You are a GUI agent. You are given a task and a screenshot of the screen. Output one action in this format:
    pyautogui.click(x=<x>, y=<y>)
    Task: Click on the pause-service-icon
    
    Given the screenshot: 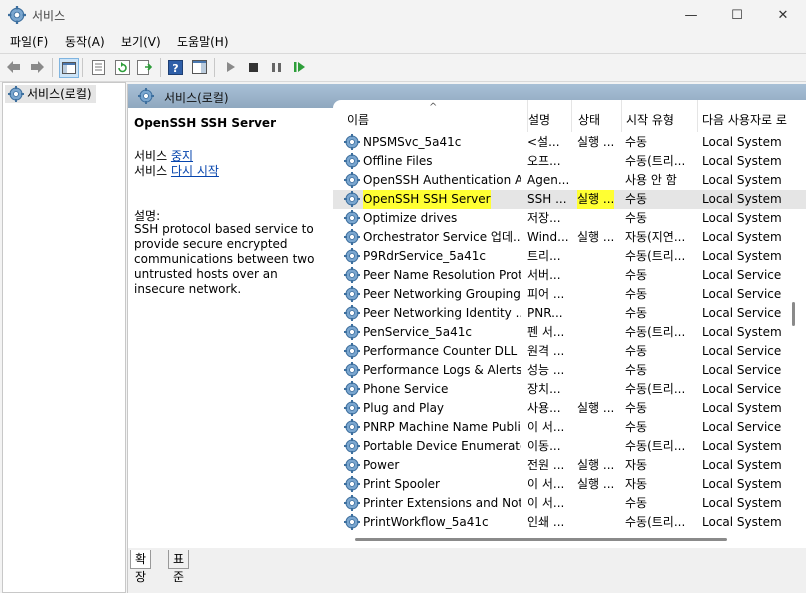 What is the action you would take?
    pyautogui.click(x=276, y=67)
    